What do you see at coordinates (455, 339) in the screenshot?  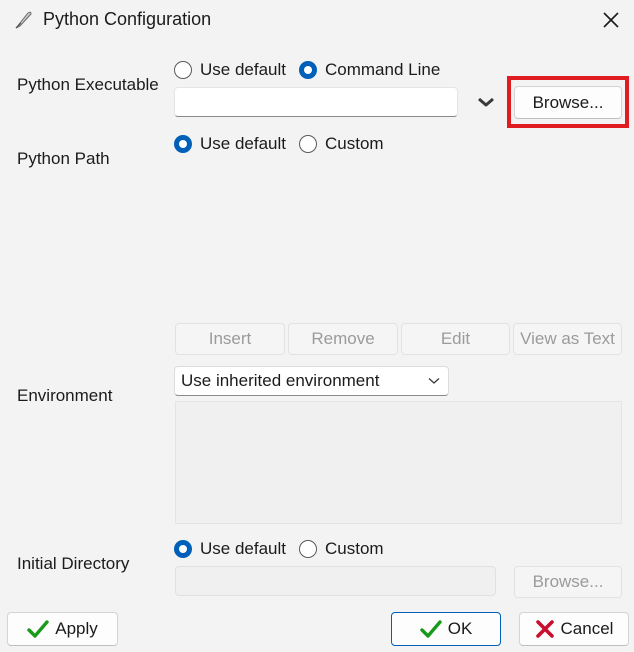 I see `edit-button: Edit` at bounding box center [455, 339].